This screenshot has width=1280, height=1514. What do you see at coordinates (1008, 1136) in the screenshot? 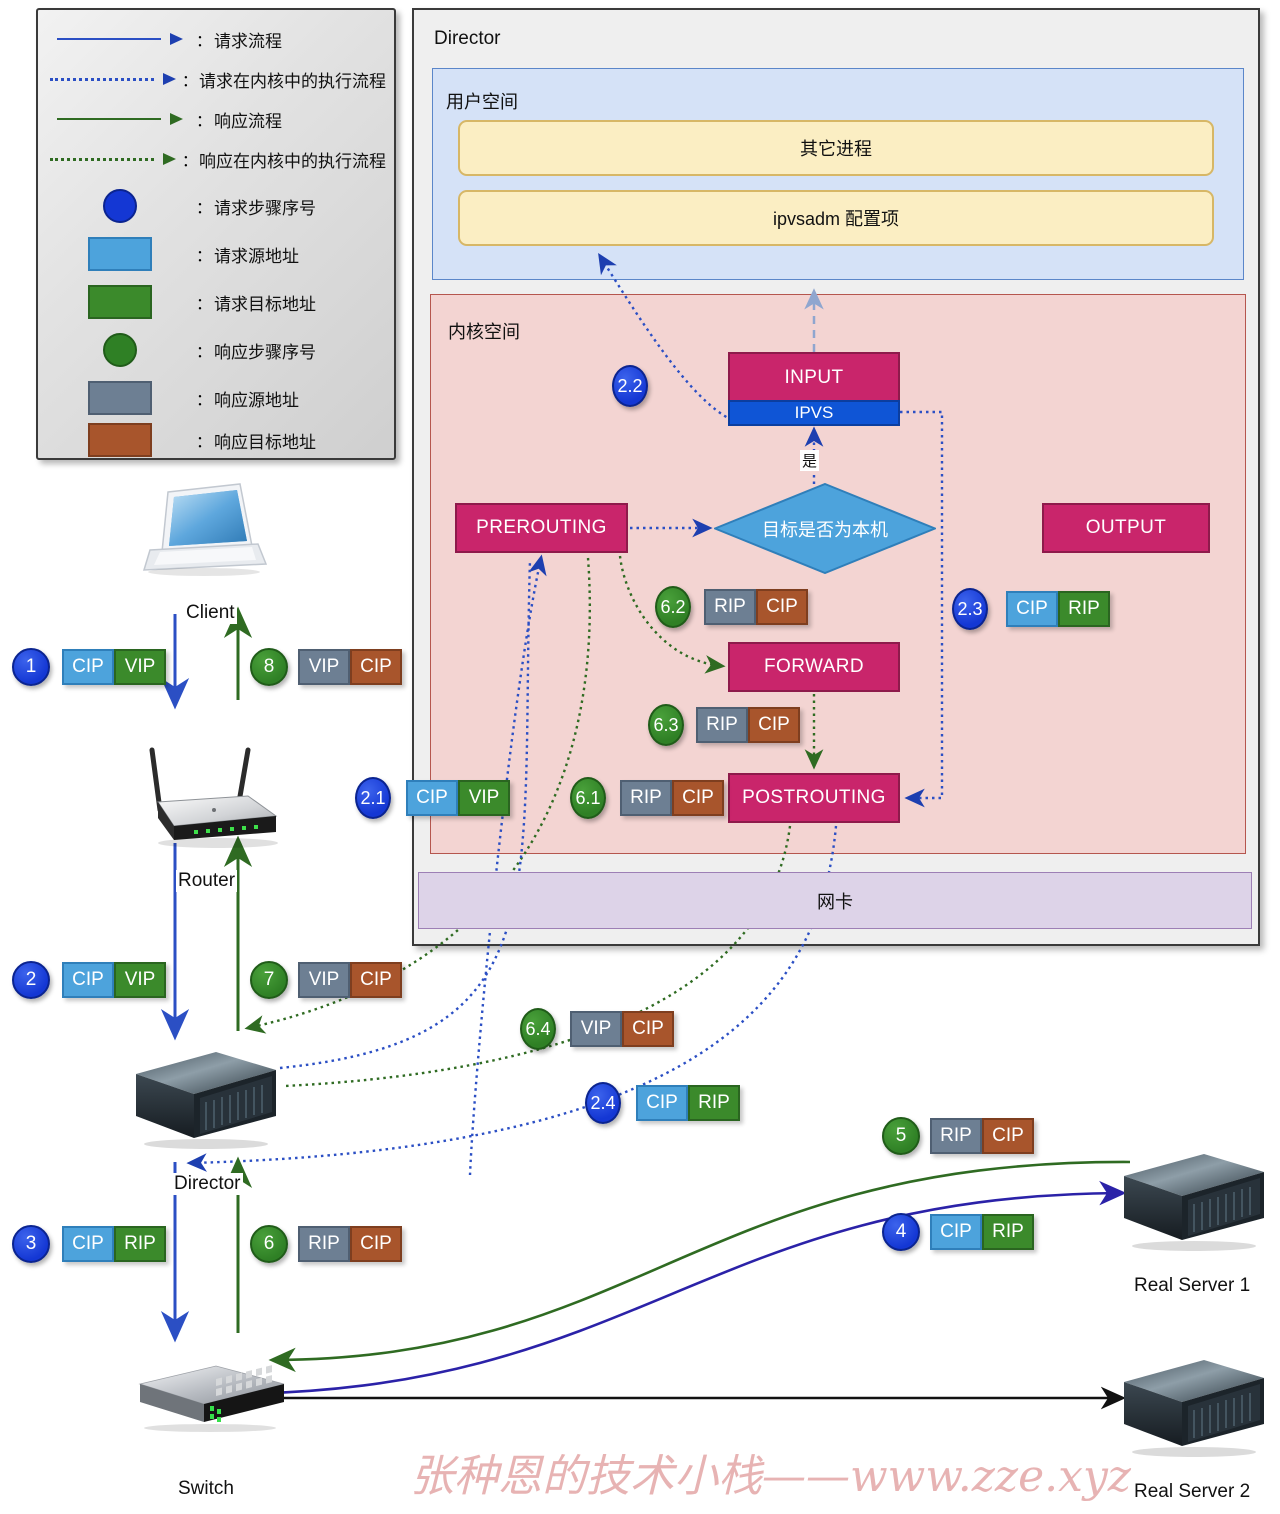
I see `packet-dst-5: CIP` at bounding box center [1008, 1136].